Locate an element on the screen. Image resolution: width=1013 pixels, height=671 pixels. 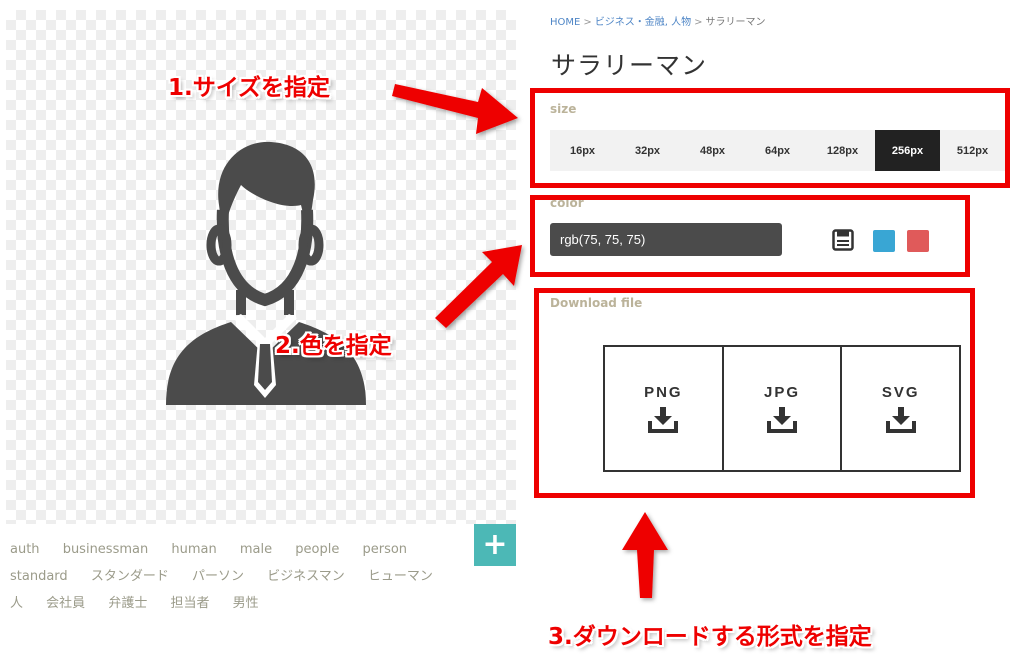
annotation-step2: 2.色を指定 is located at coordinates (333, 346).